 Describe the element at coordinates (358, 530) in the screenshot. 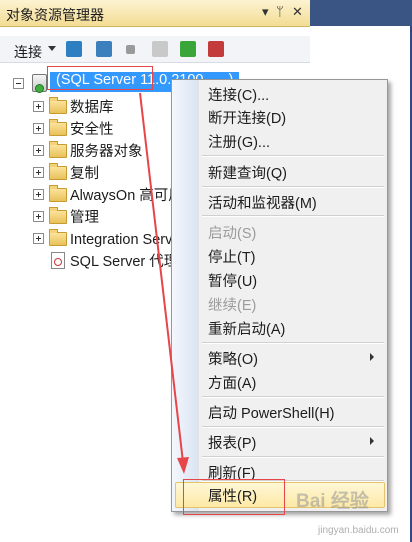

I see `watermark-url: jingyan.baidu.com` at that location.